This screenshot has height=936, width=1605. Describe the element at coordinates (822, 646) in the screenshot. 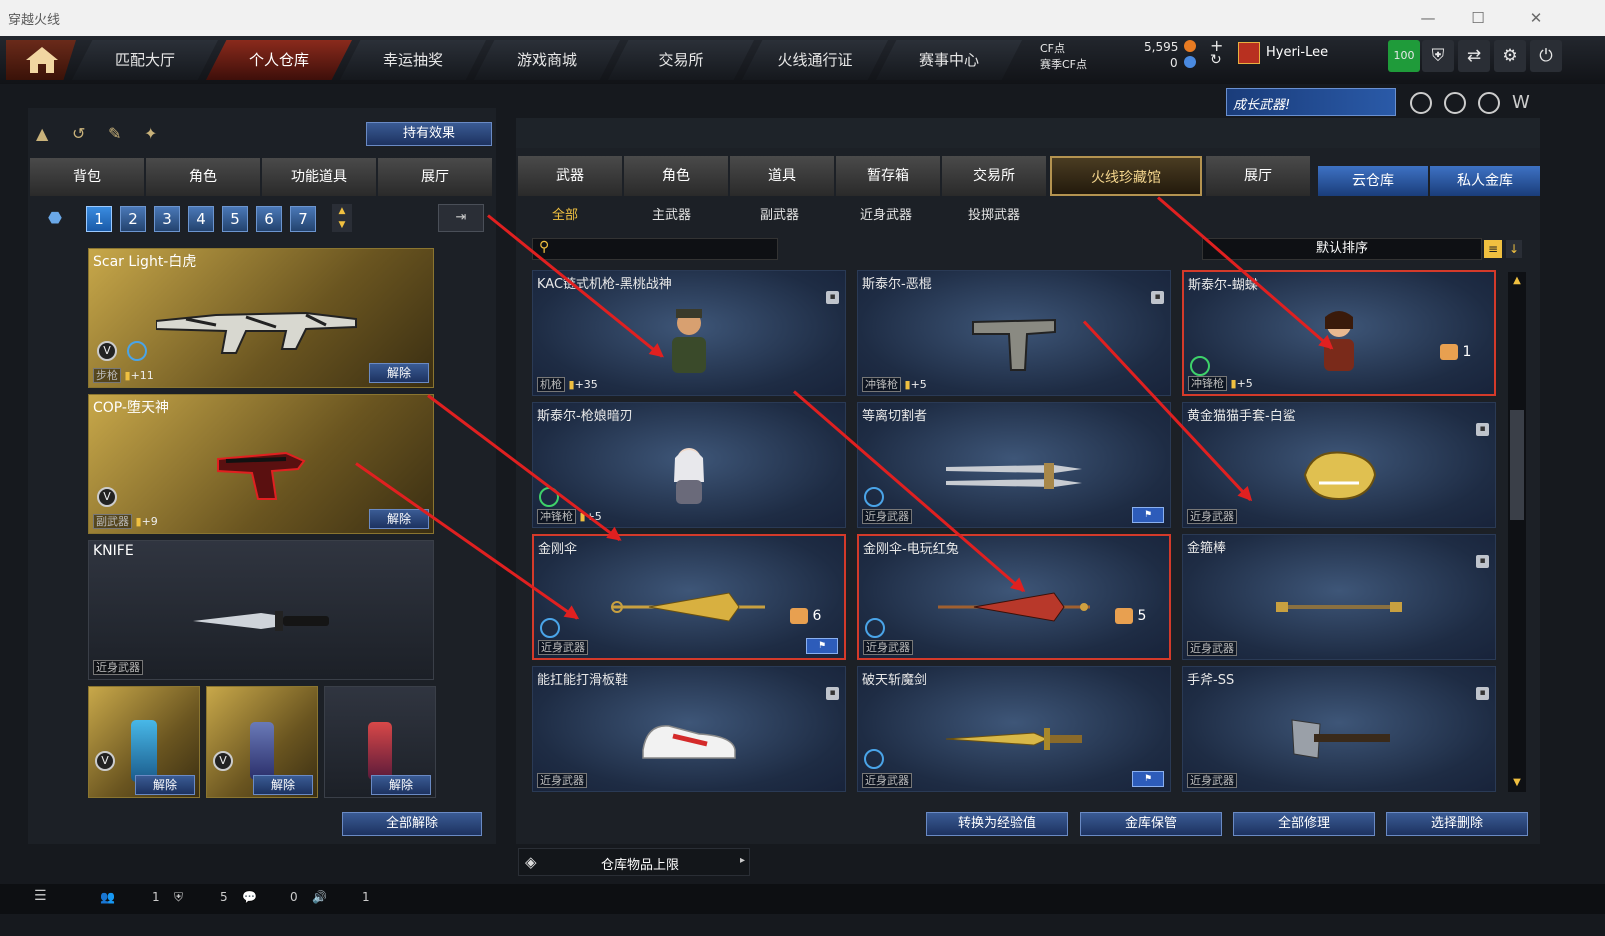

I see `flag-icon: ⚑` at that location.